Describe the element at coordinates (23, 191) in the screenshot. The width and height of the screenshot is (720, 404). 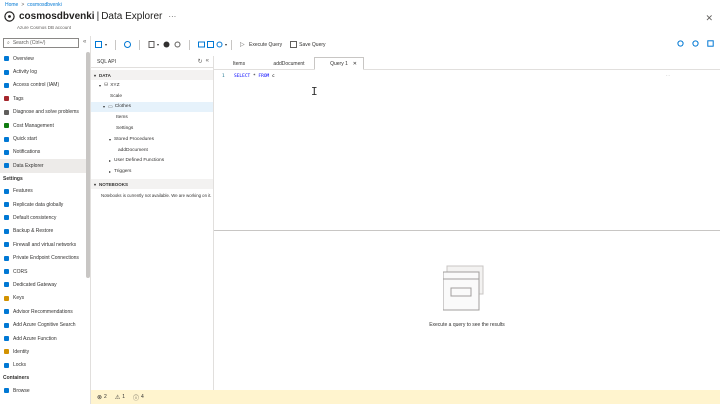
I see `sidebar-item-label: Features` at that location.